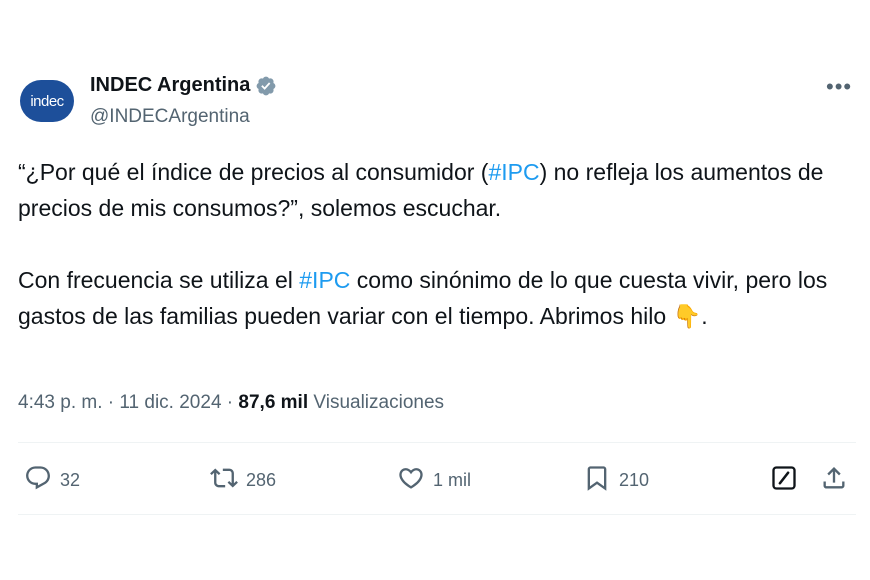  Describe the element at coordinates (704, 316) in the screenshot. I see `tweet-text-segment: .` at that location.